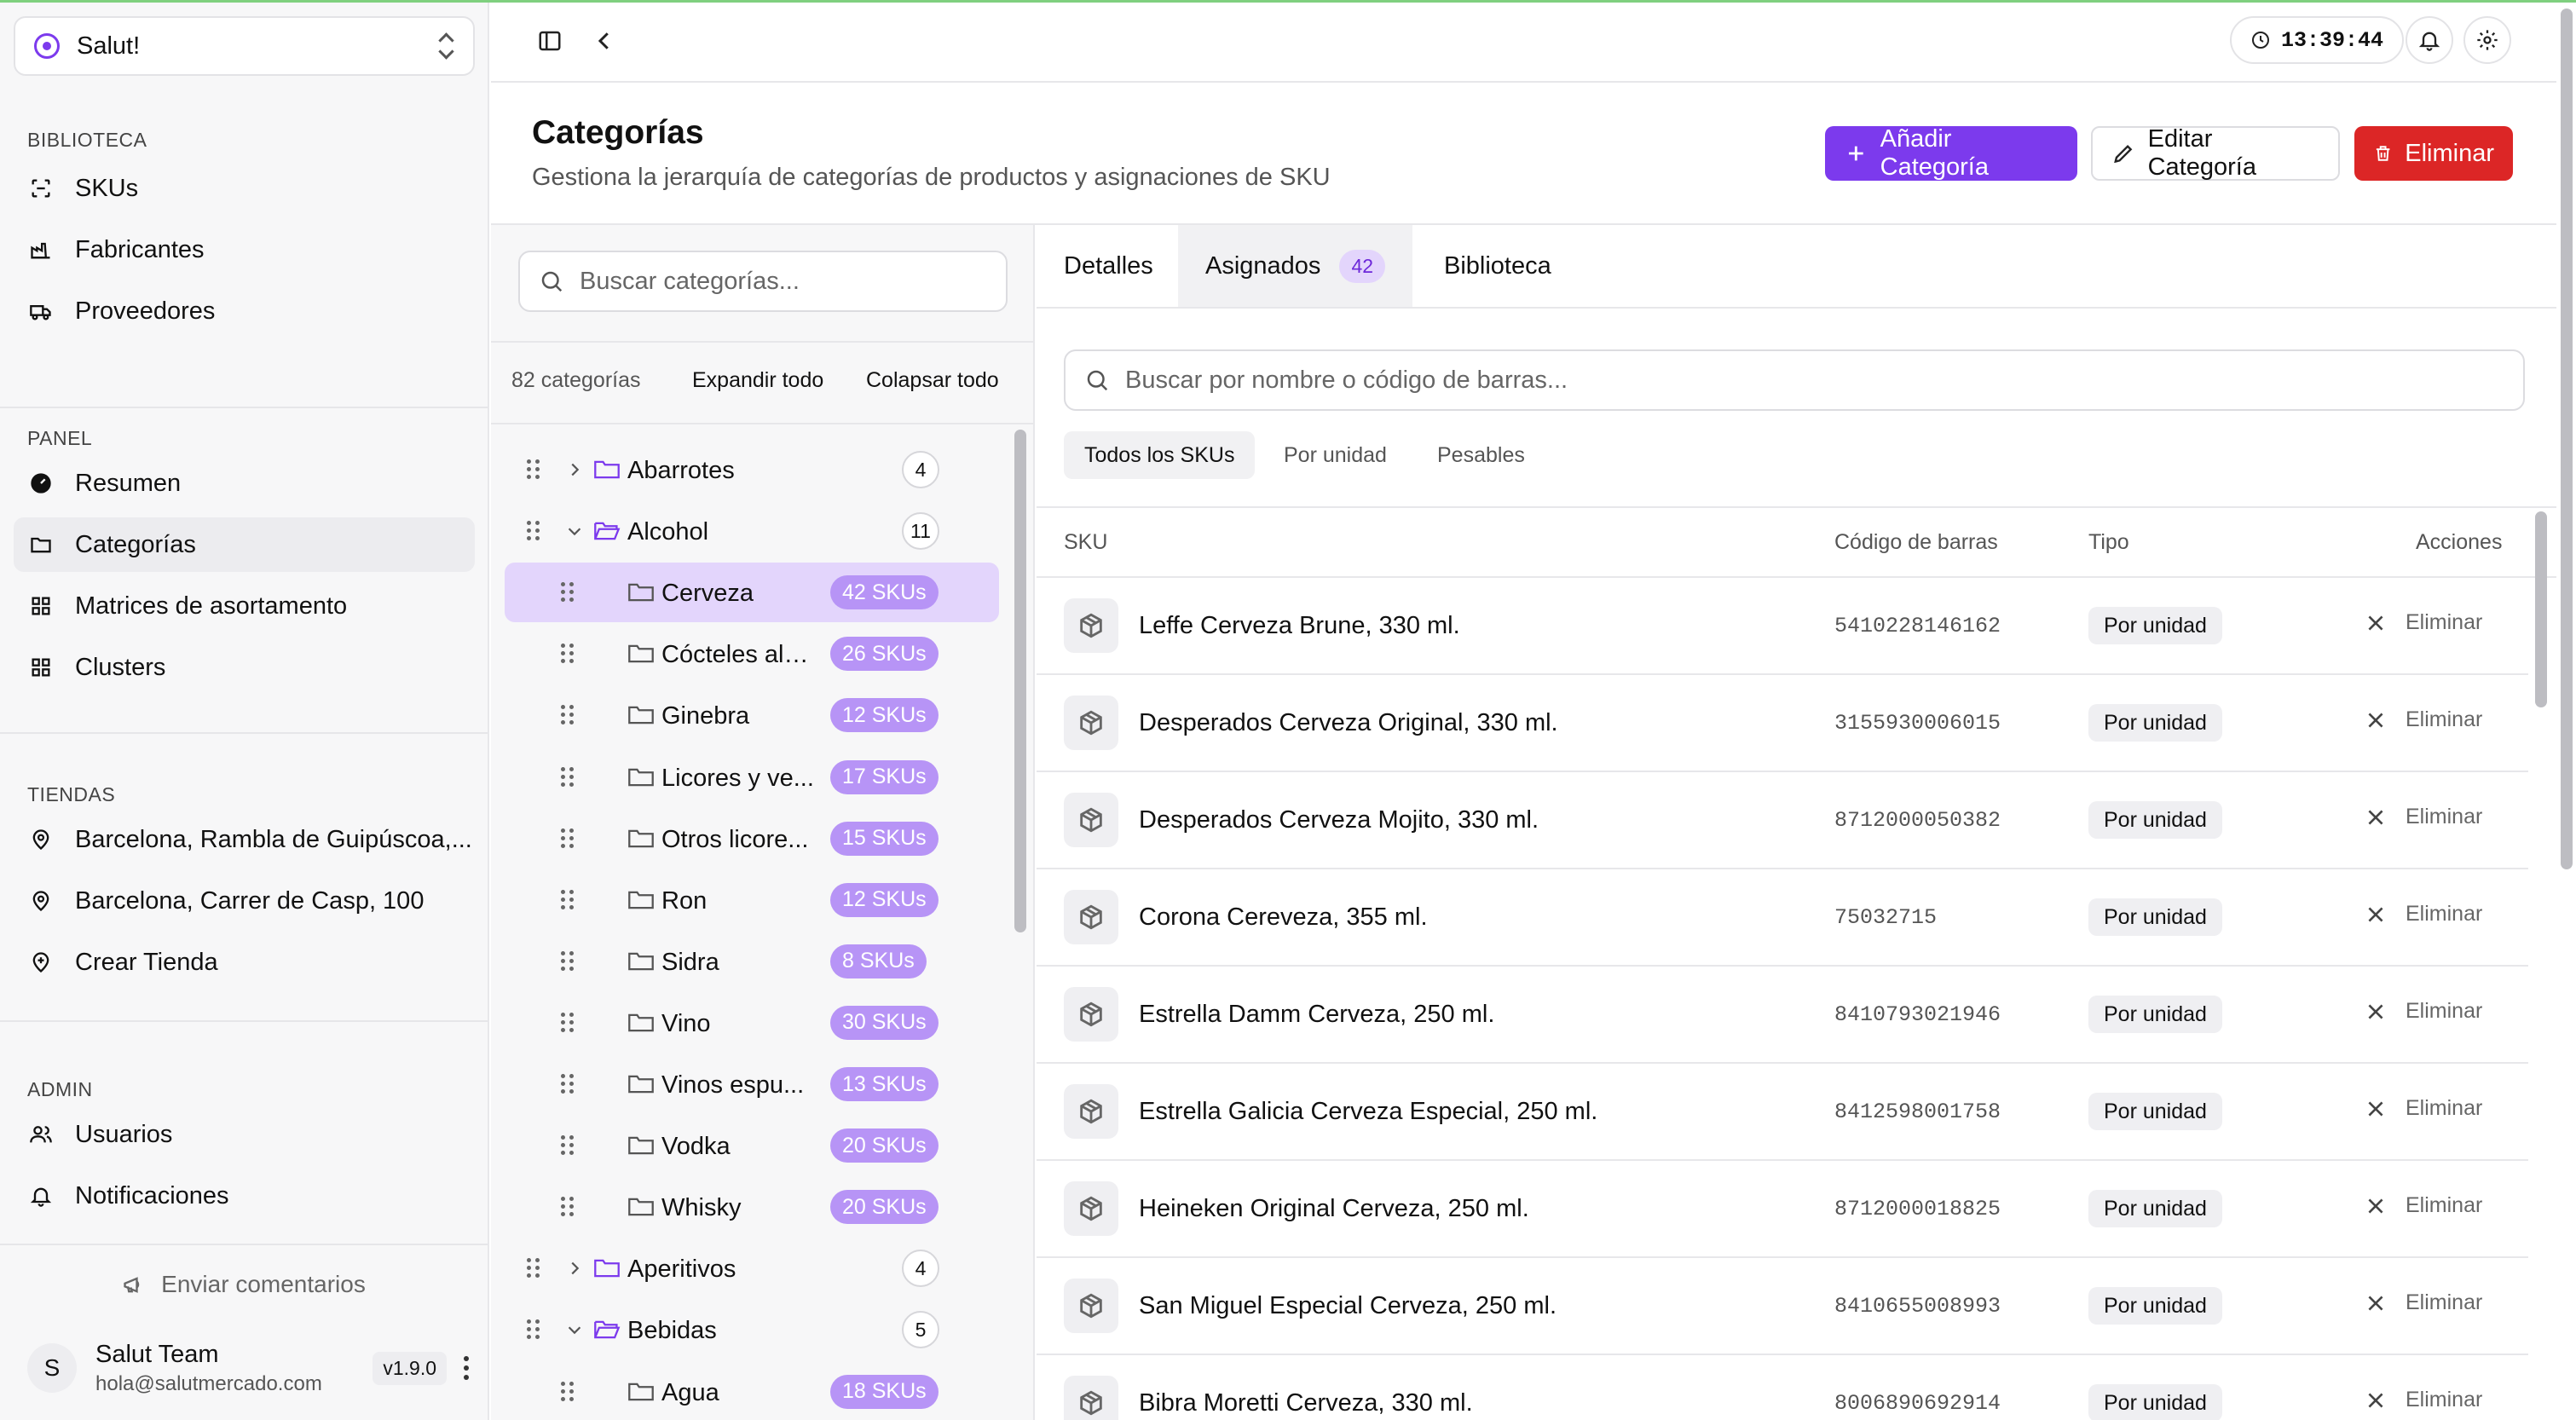 This screenshot has height=1420, width=2576. What do you see at coordinates (244, 1284) in the screenshot?
I see `feedback-button: Enviar comentarios` at bounding box center [244, 1284].